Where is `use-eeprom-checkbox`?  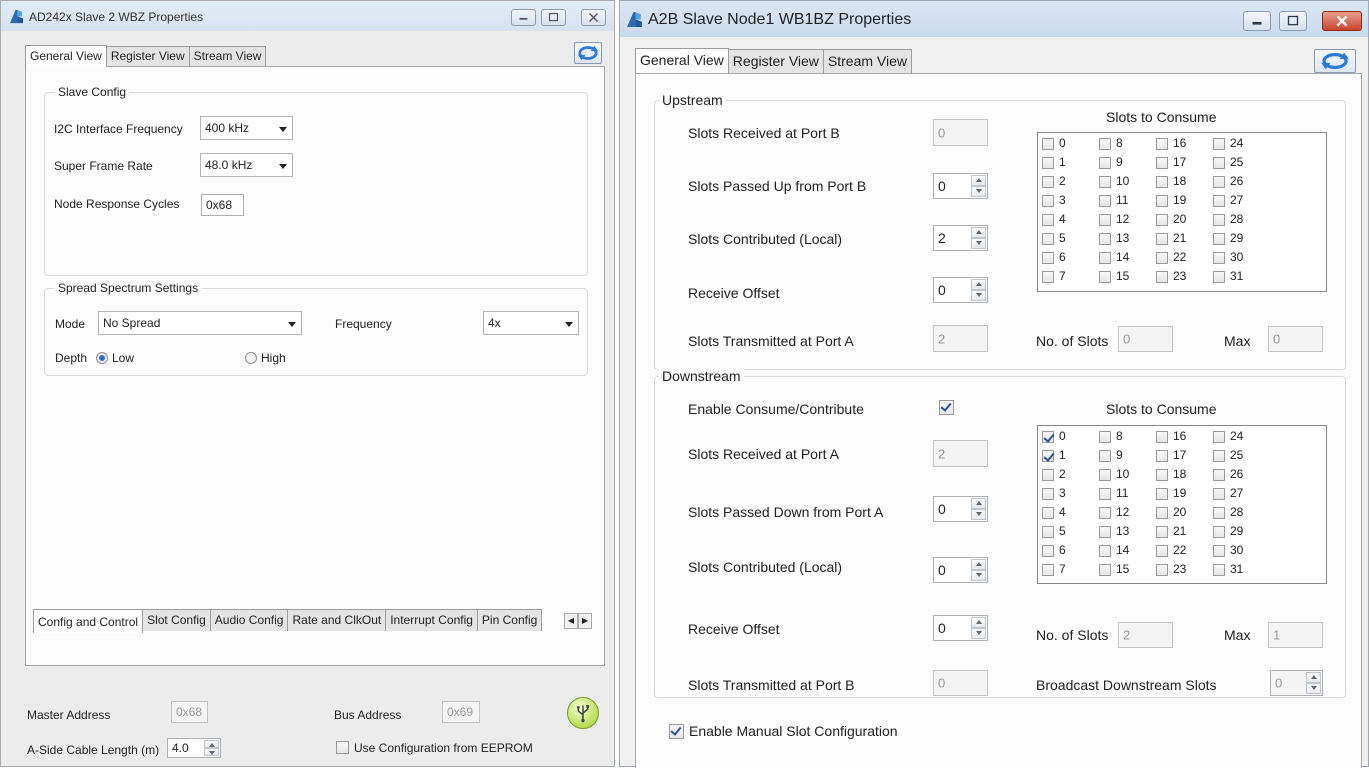 use-eeprom-checkbox is located at coordinates (342, 747).